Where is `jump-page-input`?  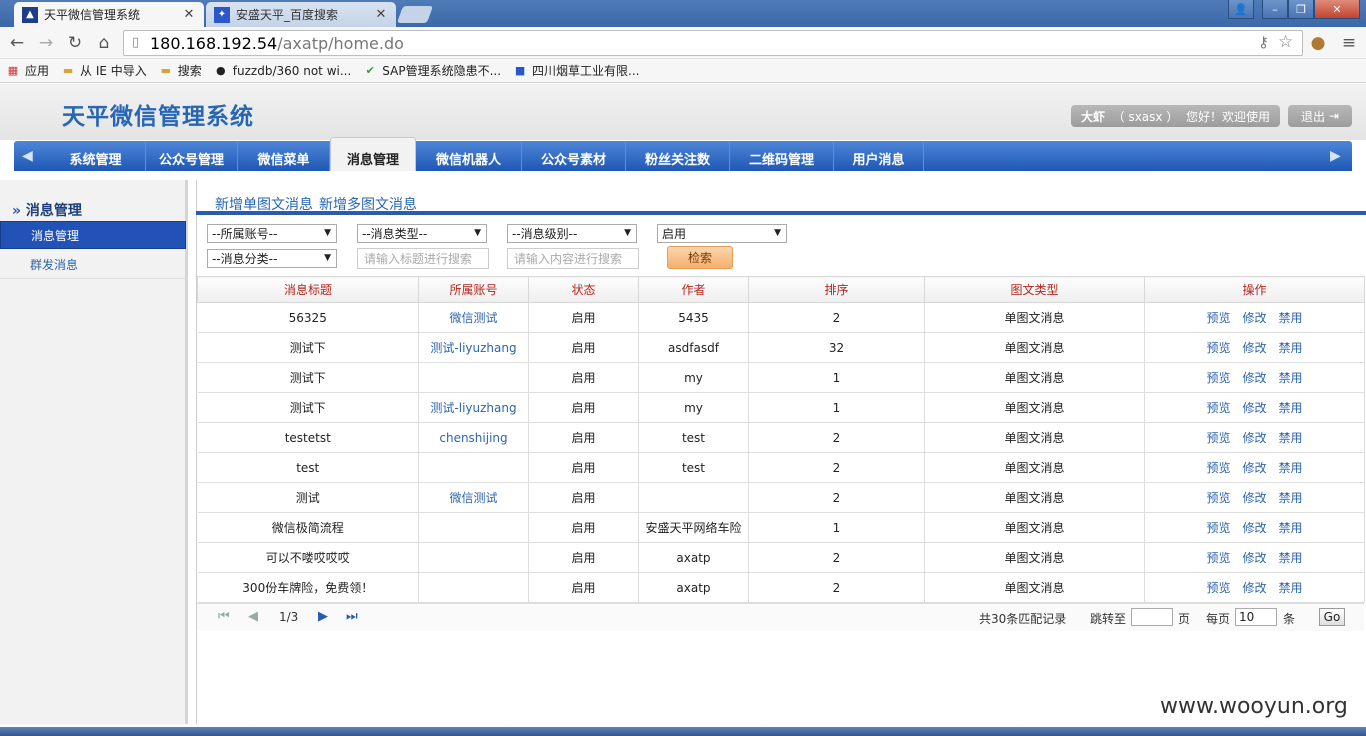
jump-page-input is located at coordinates (1152, 617).